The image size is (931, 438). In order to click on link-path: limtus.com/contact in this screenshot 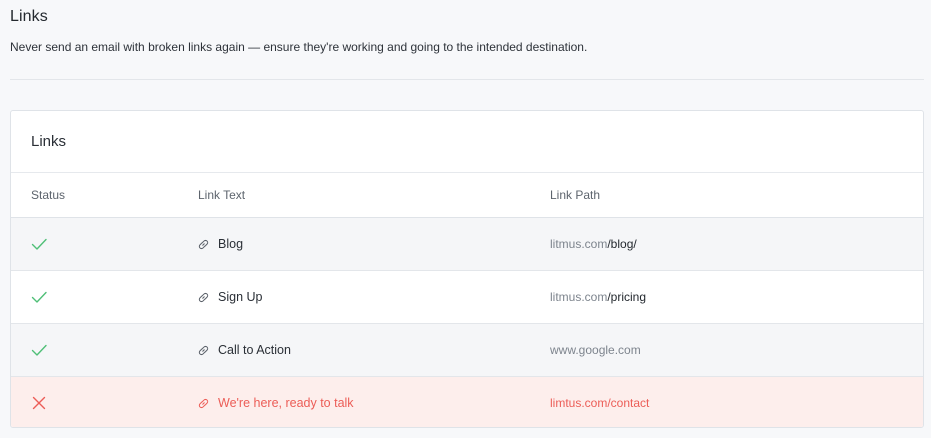, I will do `click(599, 403)`.